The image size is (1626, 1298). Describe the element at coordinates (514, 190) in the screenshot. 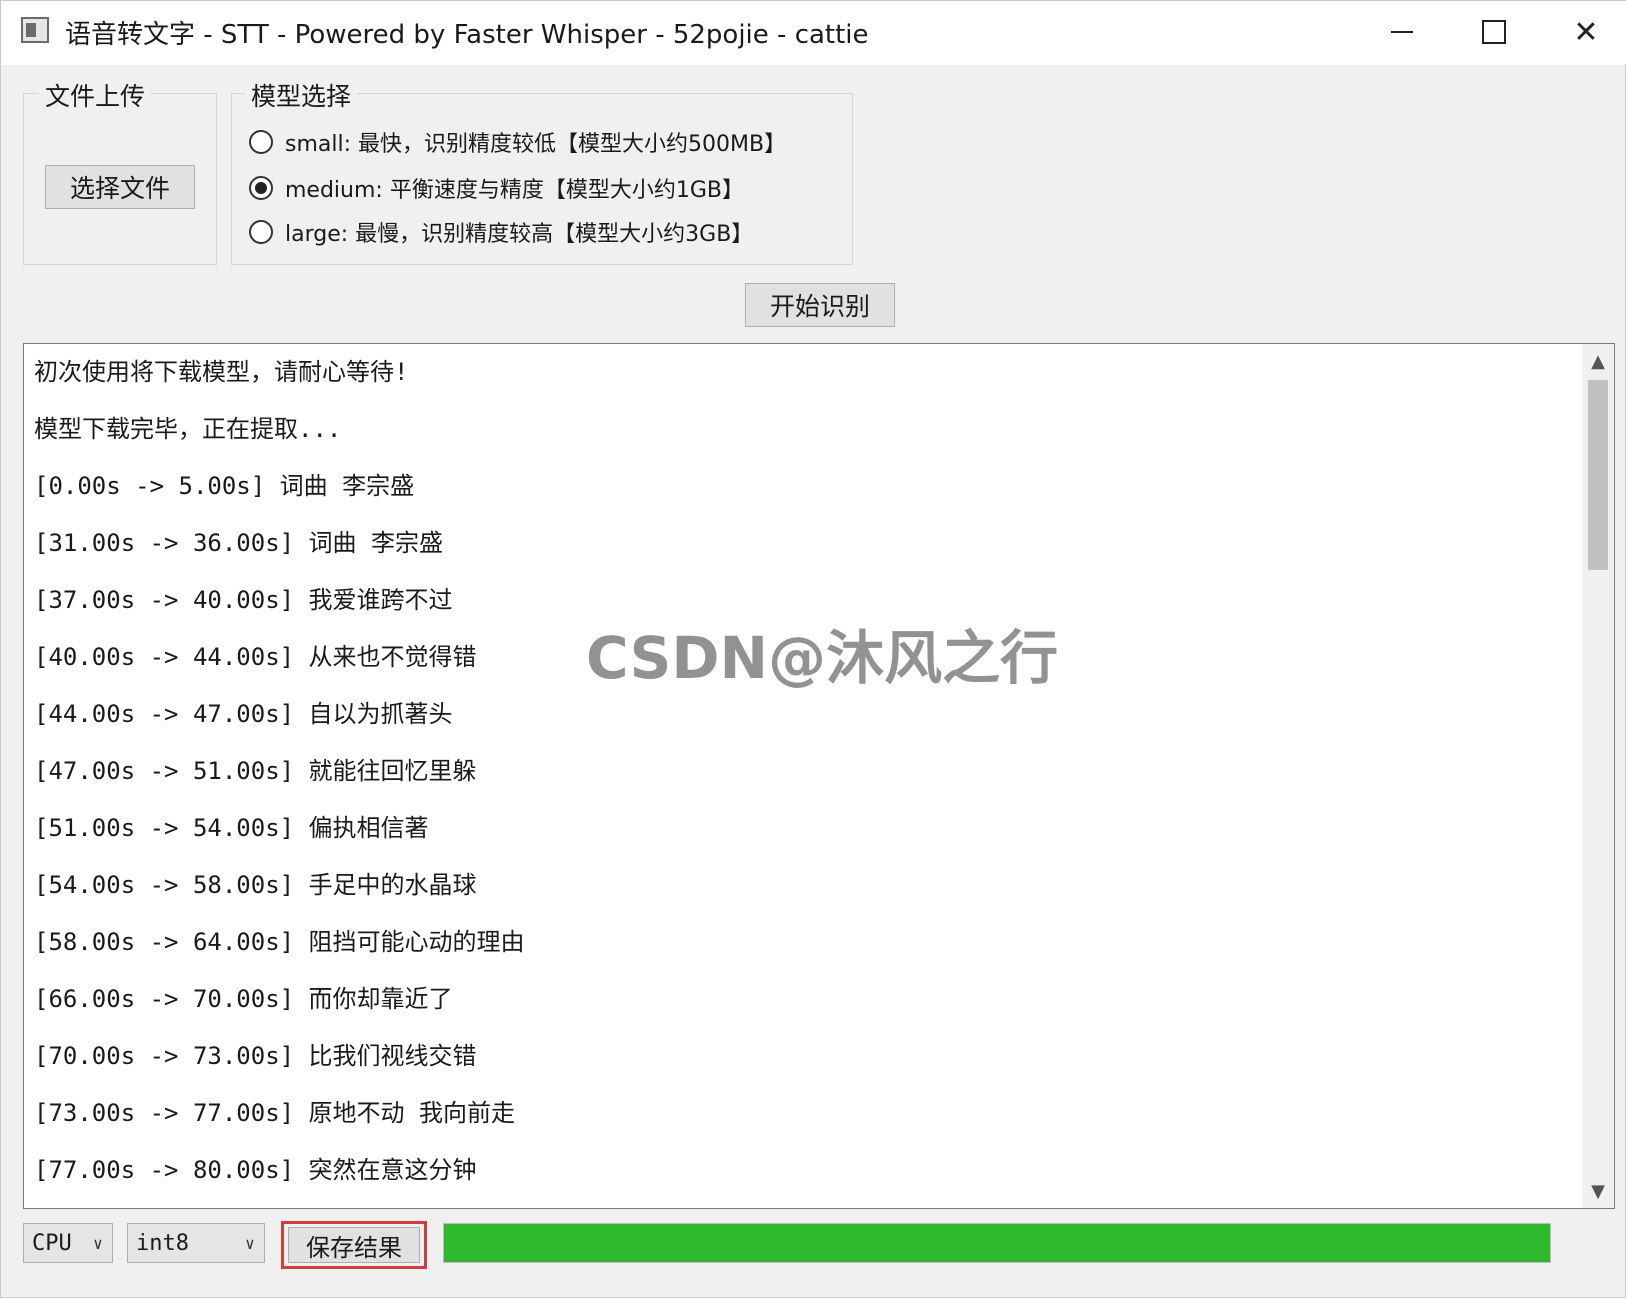

I see `model-option-label: medium: 平衡速度与精度【模型大小约1GB】` at that location.